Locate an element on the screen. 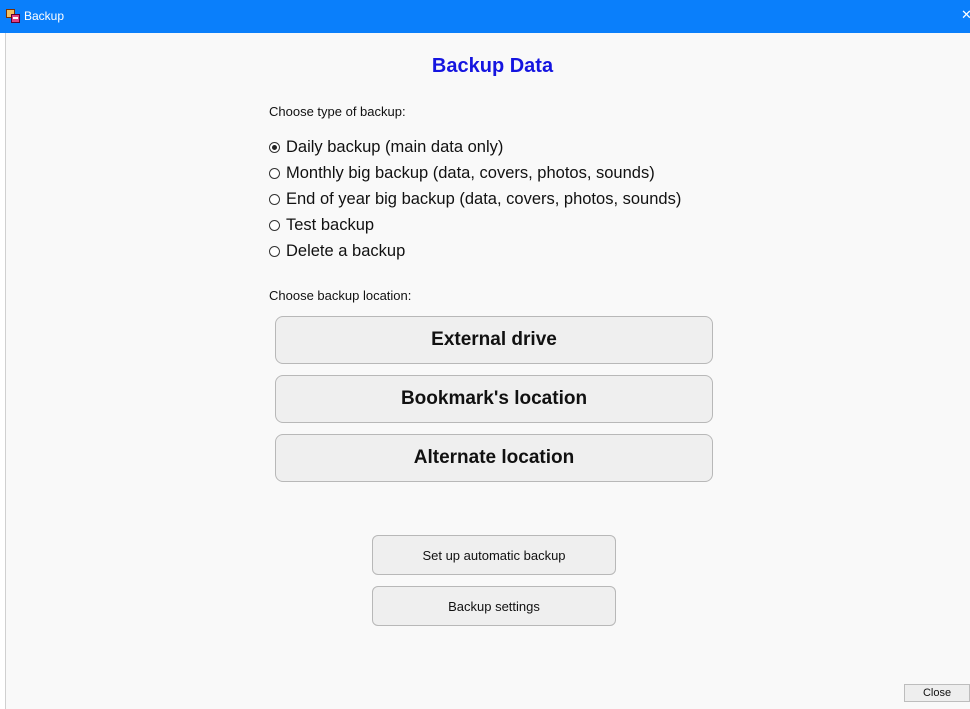  radio-delete-backup: Delete a backup is located at coordinates (475, 251).